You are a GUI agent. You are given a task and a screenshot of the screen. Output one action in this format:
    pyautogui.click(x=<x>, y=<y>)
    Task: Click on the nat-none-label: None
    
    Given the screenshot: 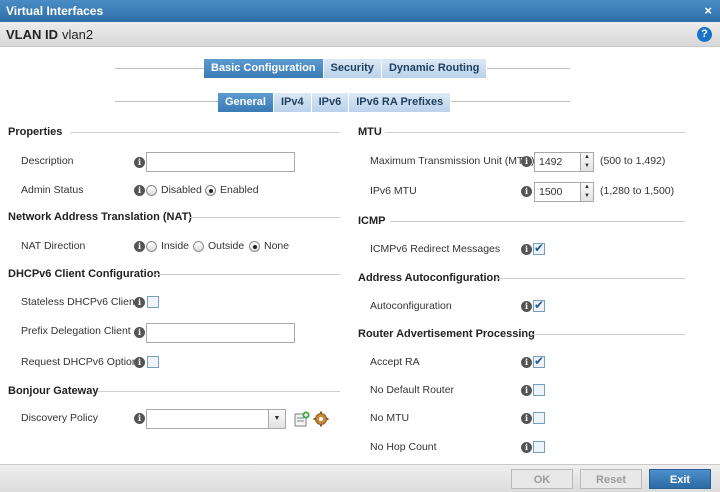 What is the action you would take?
    pyautogui.click(x=277, y=246)
    